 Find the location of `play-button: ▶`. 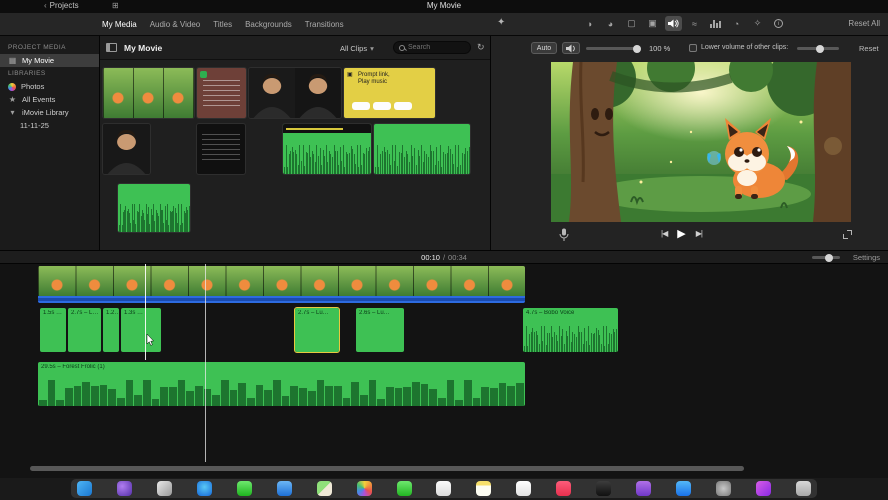

play-button: ▶ is located at coordinates (681, 233).